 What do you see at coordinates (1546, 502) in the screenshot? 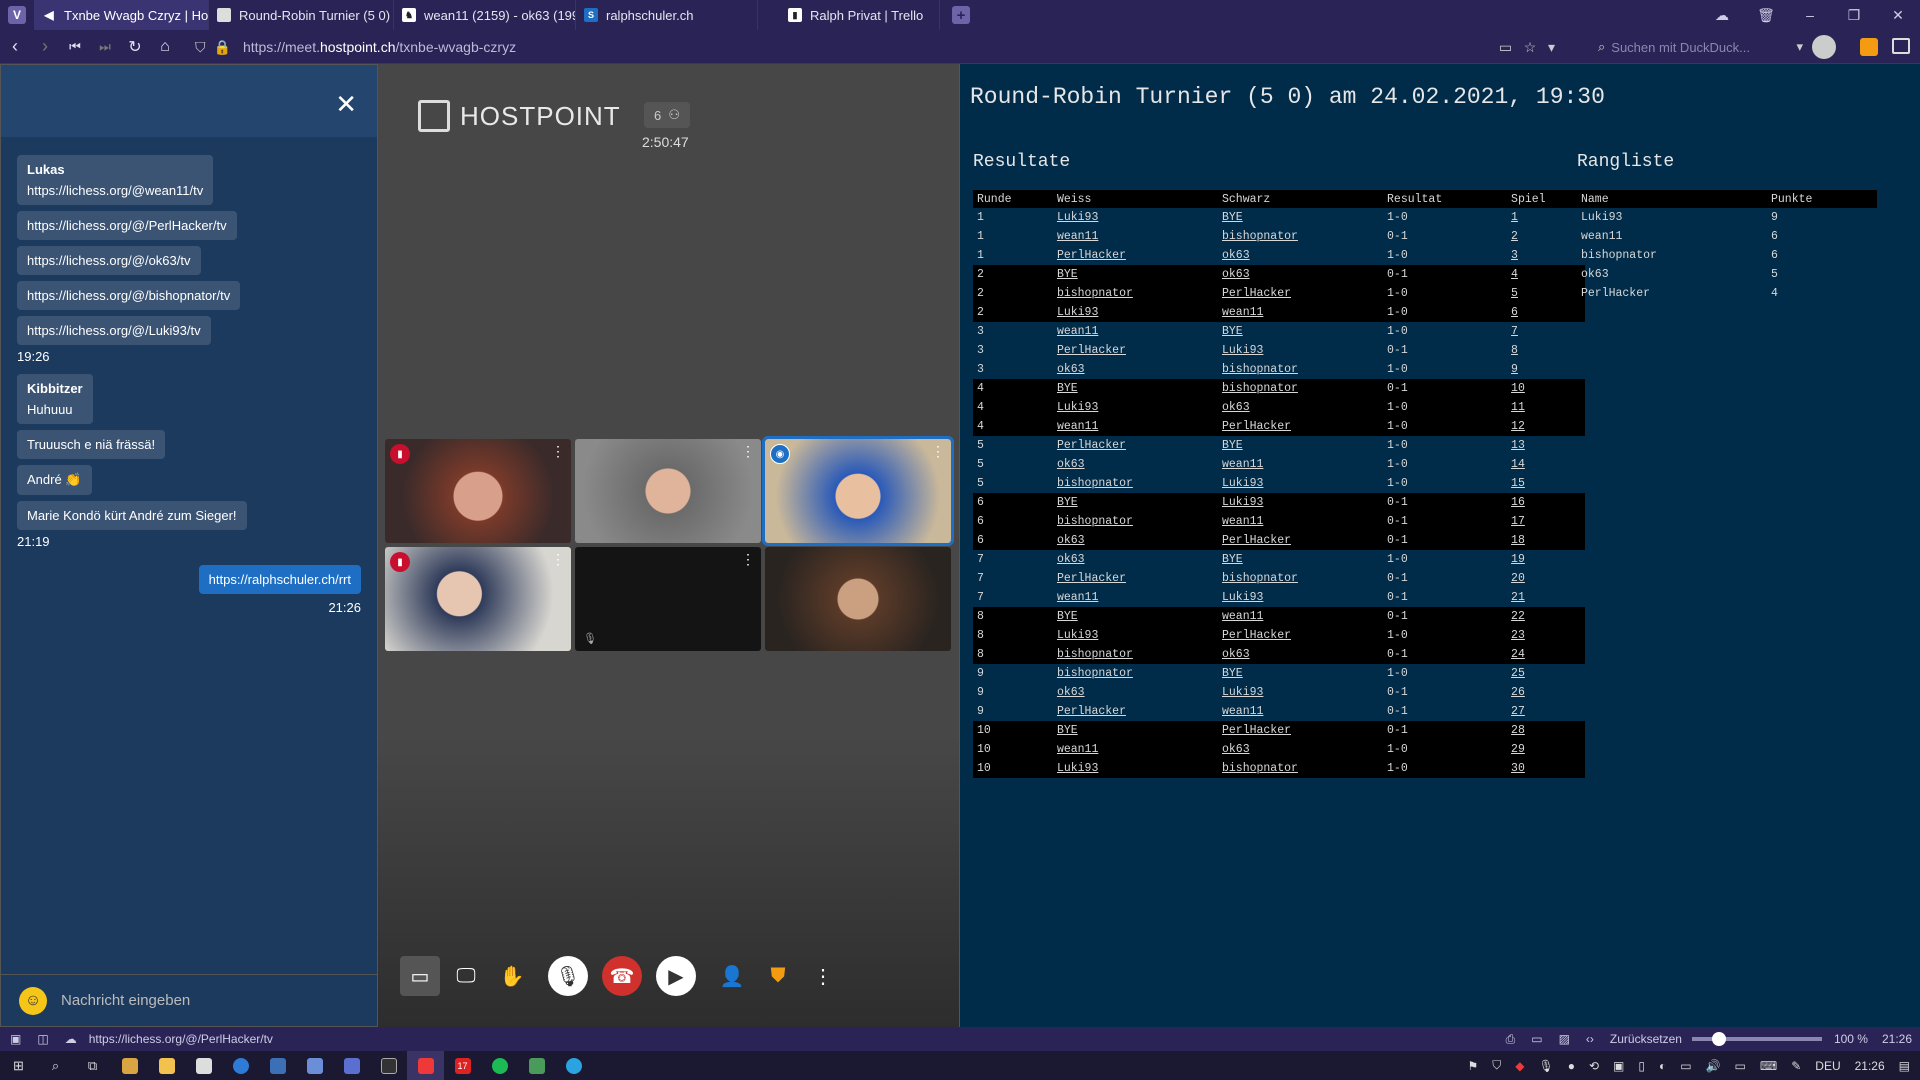
I see `game-link: 16` at bounding box center [1546, 502].